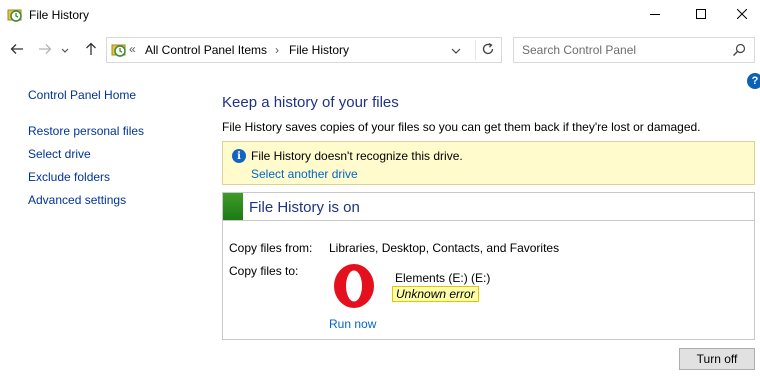 The width and height of the screenshot is (760, 385). I want to click on sidebar-item-advanced-settings: Advanced settings, so click(77, 200).